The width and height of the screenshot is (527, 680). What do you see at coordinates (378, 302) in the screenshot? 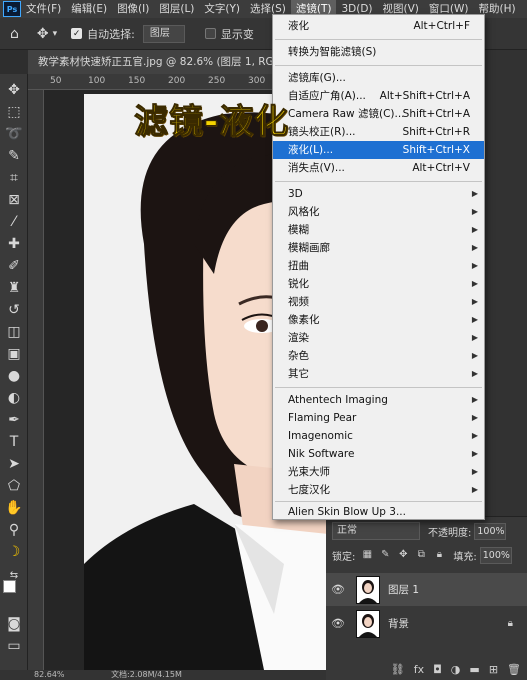
I see `menu-item-video: 视频 ▶` at bounding box center [378, 302].